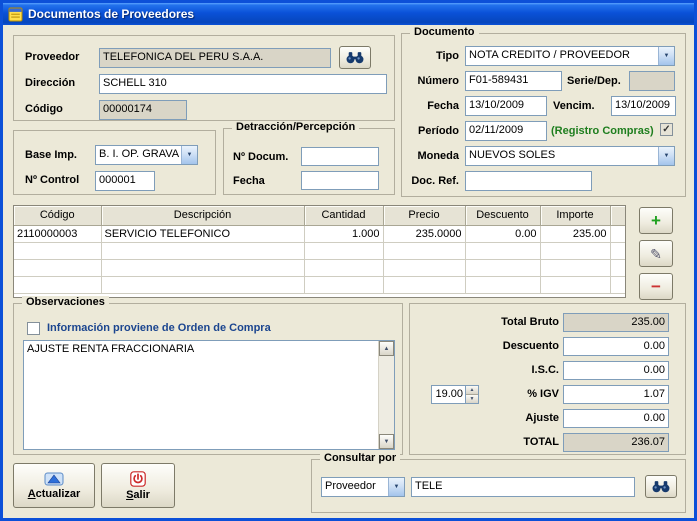 The width and height of the screenshot is (697, 521). I want to click on observaciones-textarea: AJUSTE RENTA FRACCIONARIA ▲ ▼, so click(209, 395).